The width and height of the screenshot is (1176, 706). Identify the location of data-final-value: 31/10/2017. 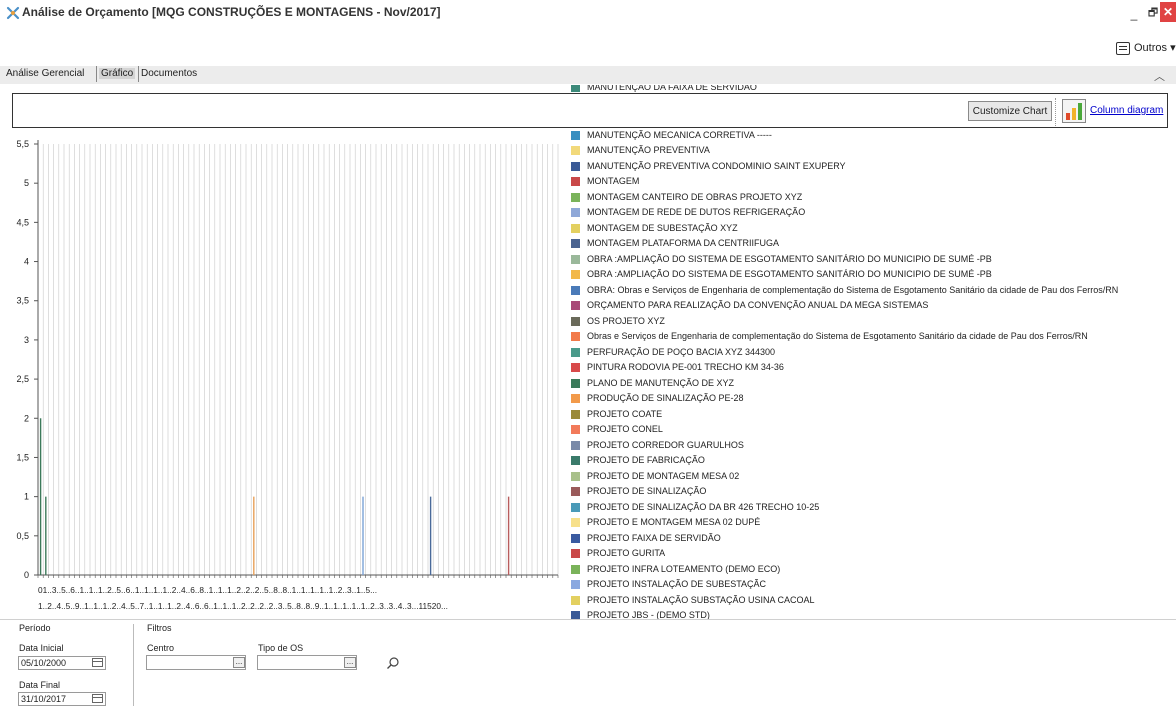
(44, 699).